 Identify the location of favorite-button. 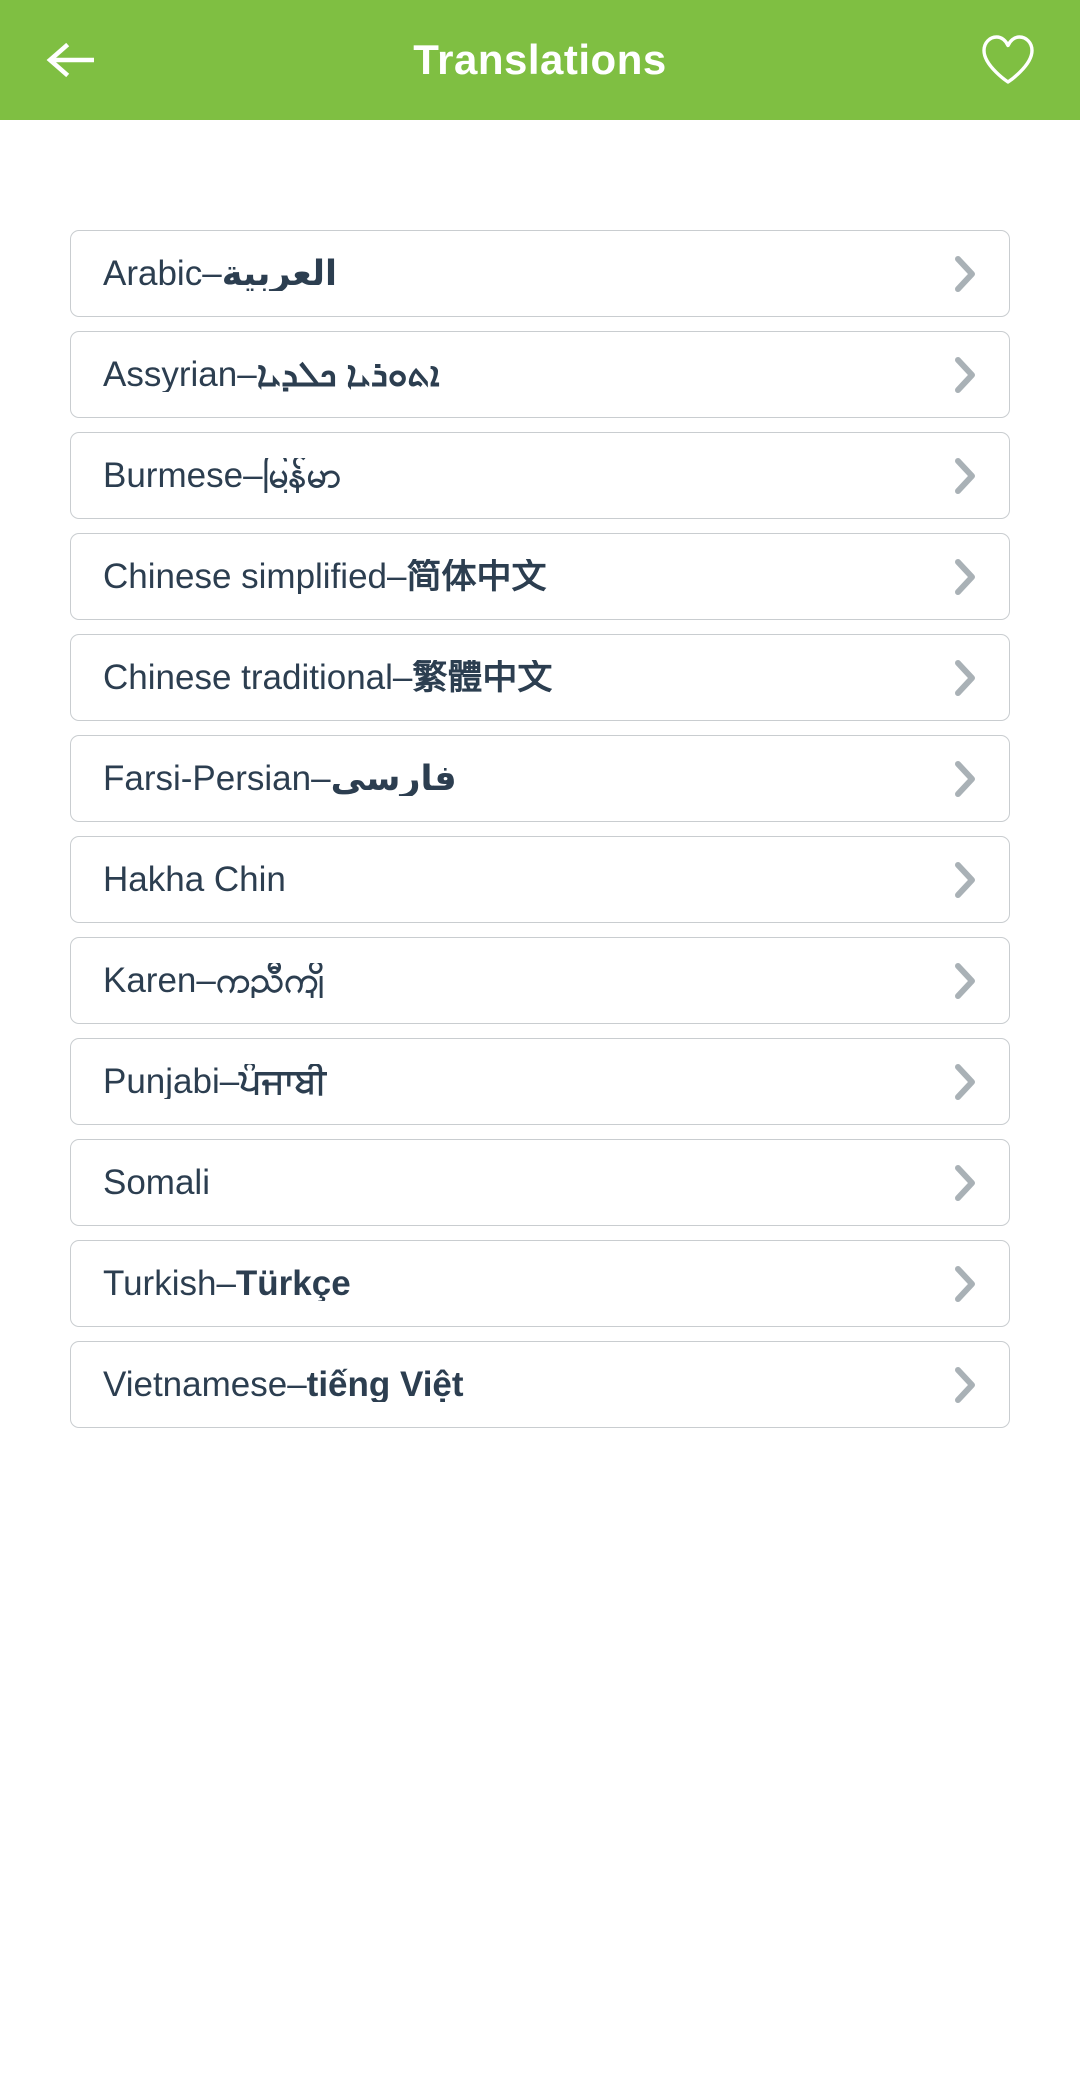
(1008, 60).